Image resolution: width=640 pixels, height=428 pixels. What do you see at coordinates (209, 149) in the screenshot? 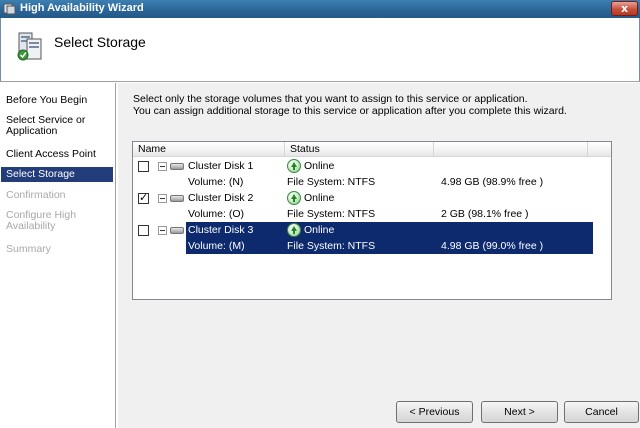
I see `column-header-name: Name` at bounding box center [209, 149].